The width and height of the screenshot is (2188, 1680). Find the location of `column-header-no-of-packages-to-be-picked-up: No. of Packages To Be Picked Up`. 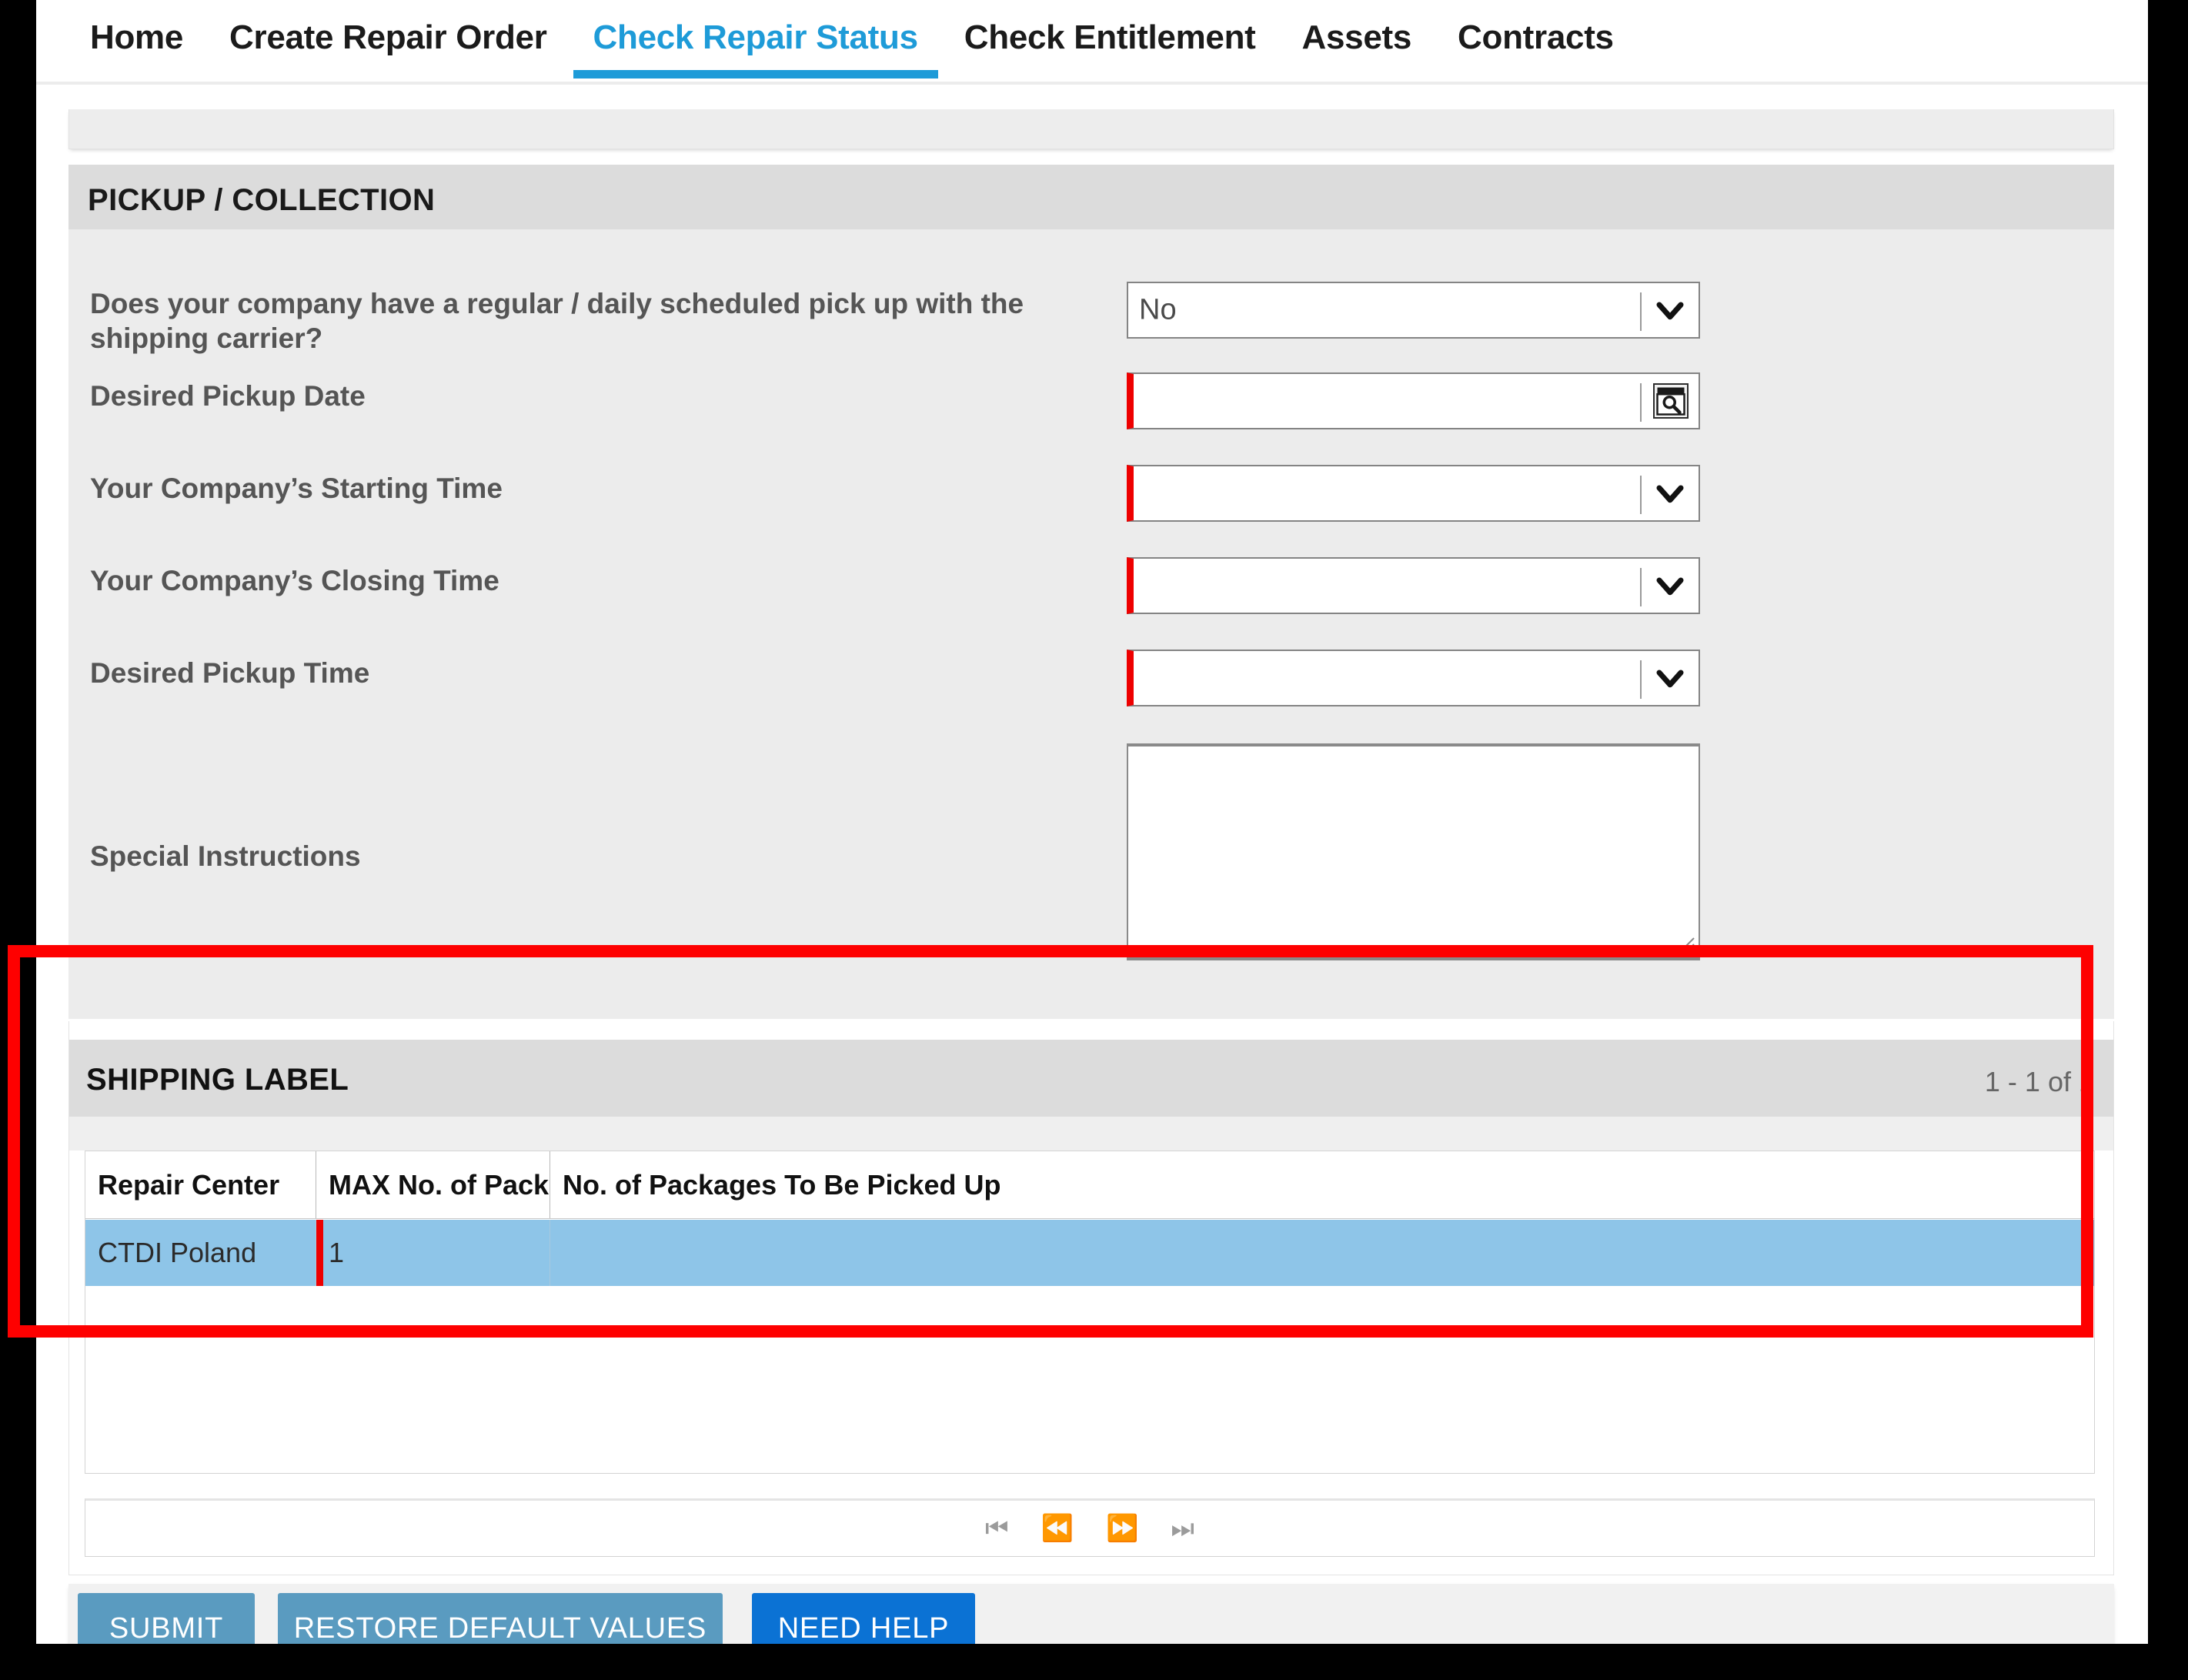

column-header-no-of-packages-to-be-picked-up: No. of Packages To Be Picked Up is located at coordinates (1322, 1185).